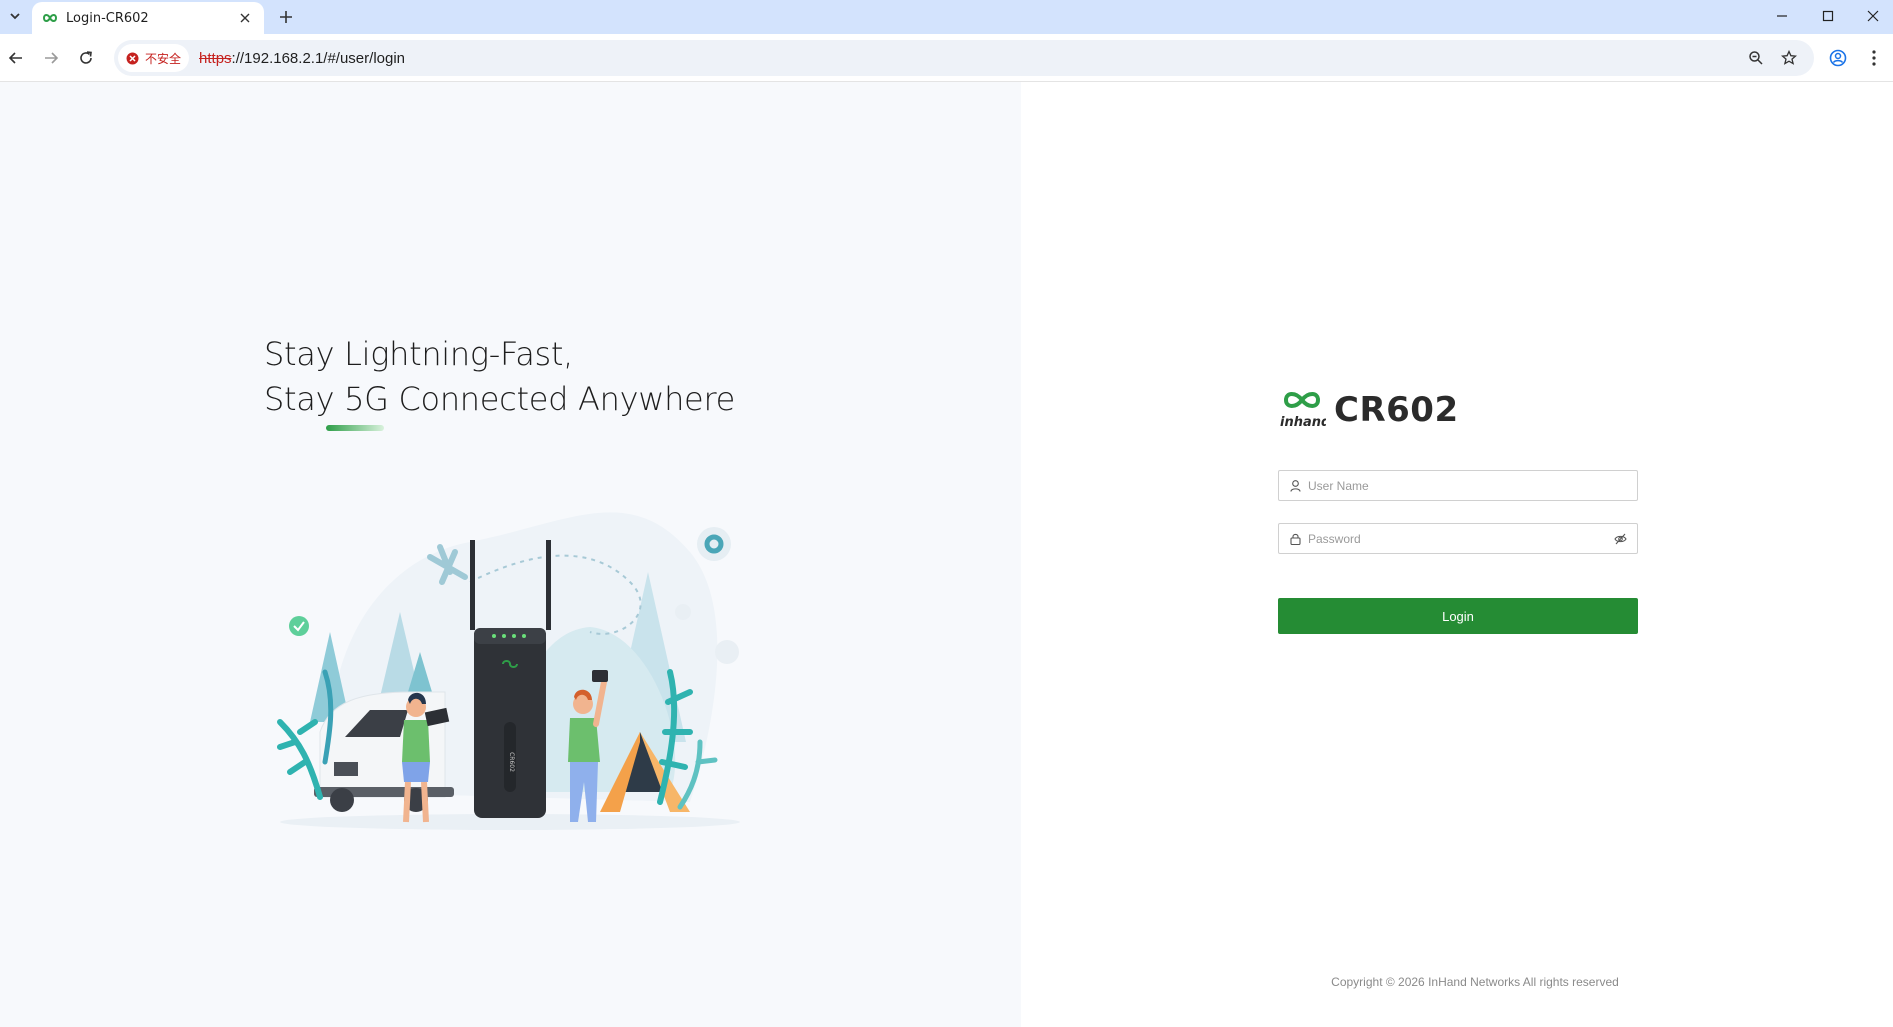 The image size is (1893, 1027). I want to click on browser-menu-button, so click(1874, 58).